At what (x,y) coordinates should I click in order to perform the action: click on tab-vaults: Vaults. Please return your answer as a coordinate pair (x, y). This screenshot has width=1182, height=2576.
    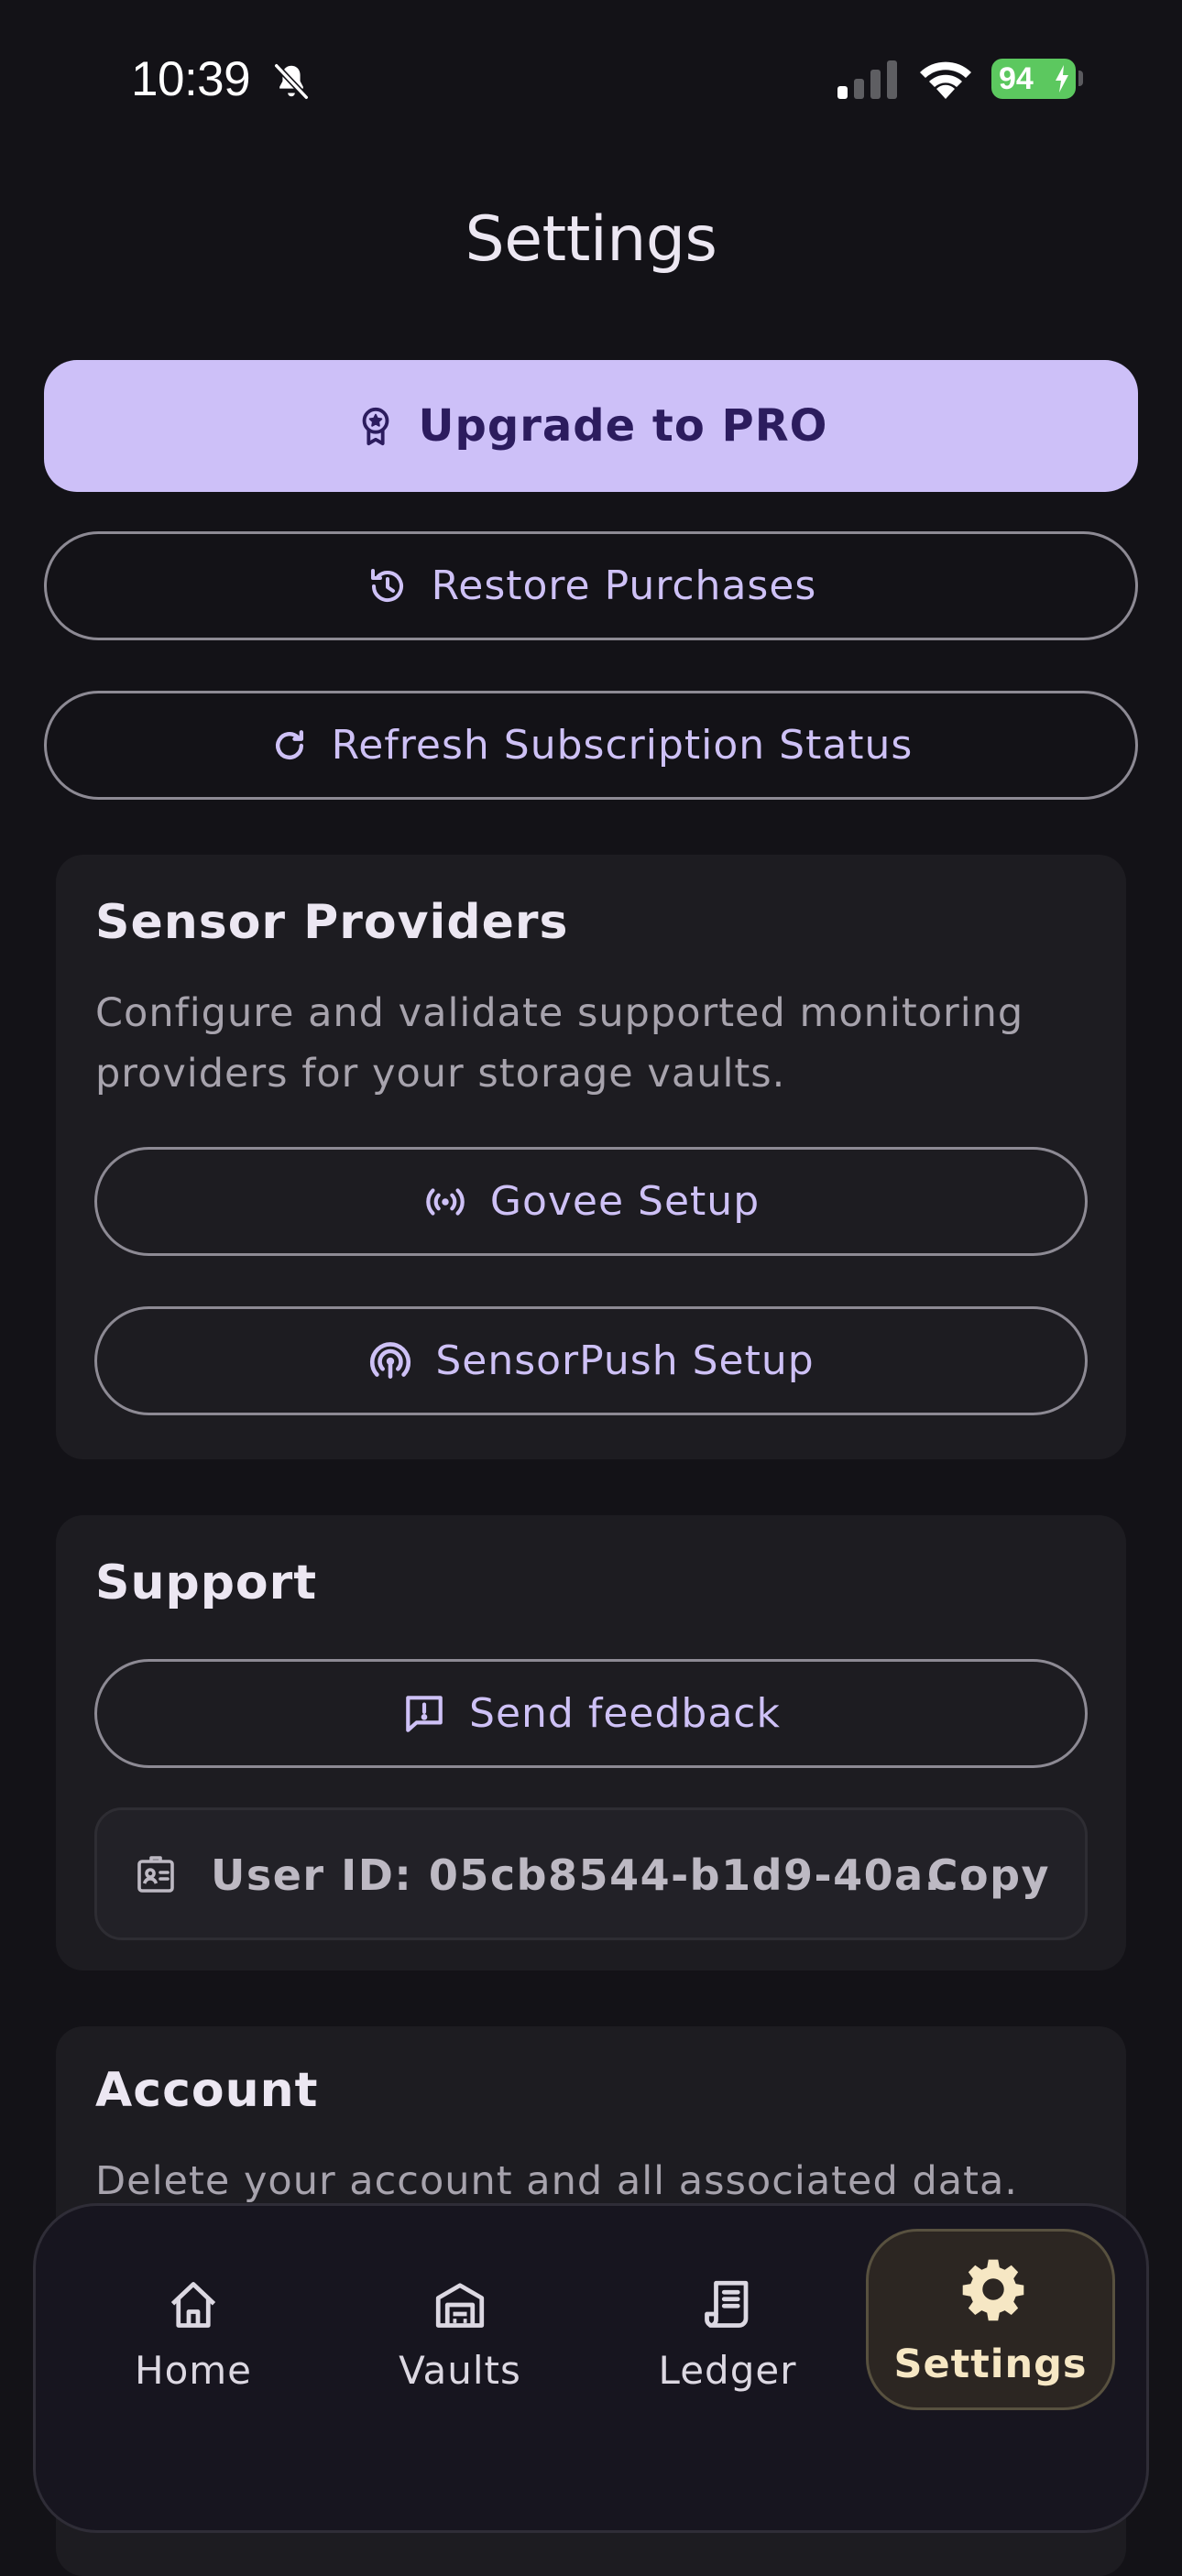
    Looking at the image, I should click on (460, 2325).